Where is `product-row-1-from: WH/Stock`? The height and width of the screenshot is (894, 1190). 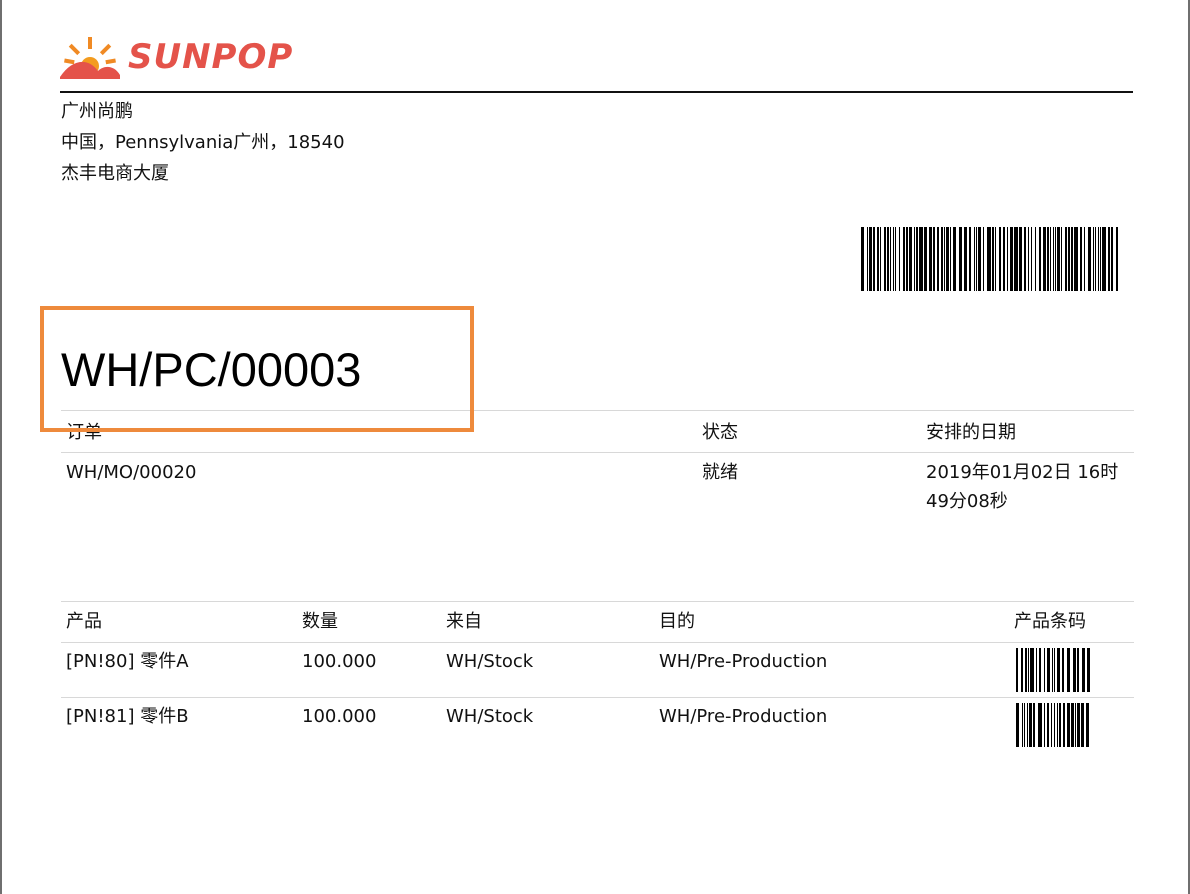
product-row-1-from: WH/Stock is located at coordinates (490, 661).